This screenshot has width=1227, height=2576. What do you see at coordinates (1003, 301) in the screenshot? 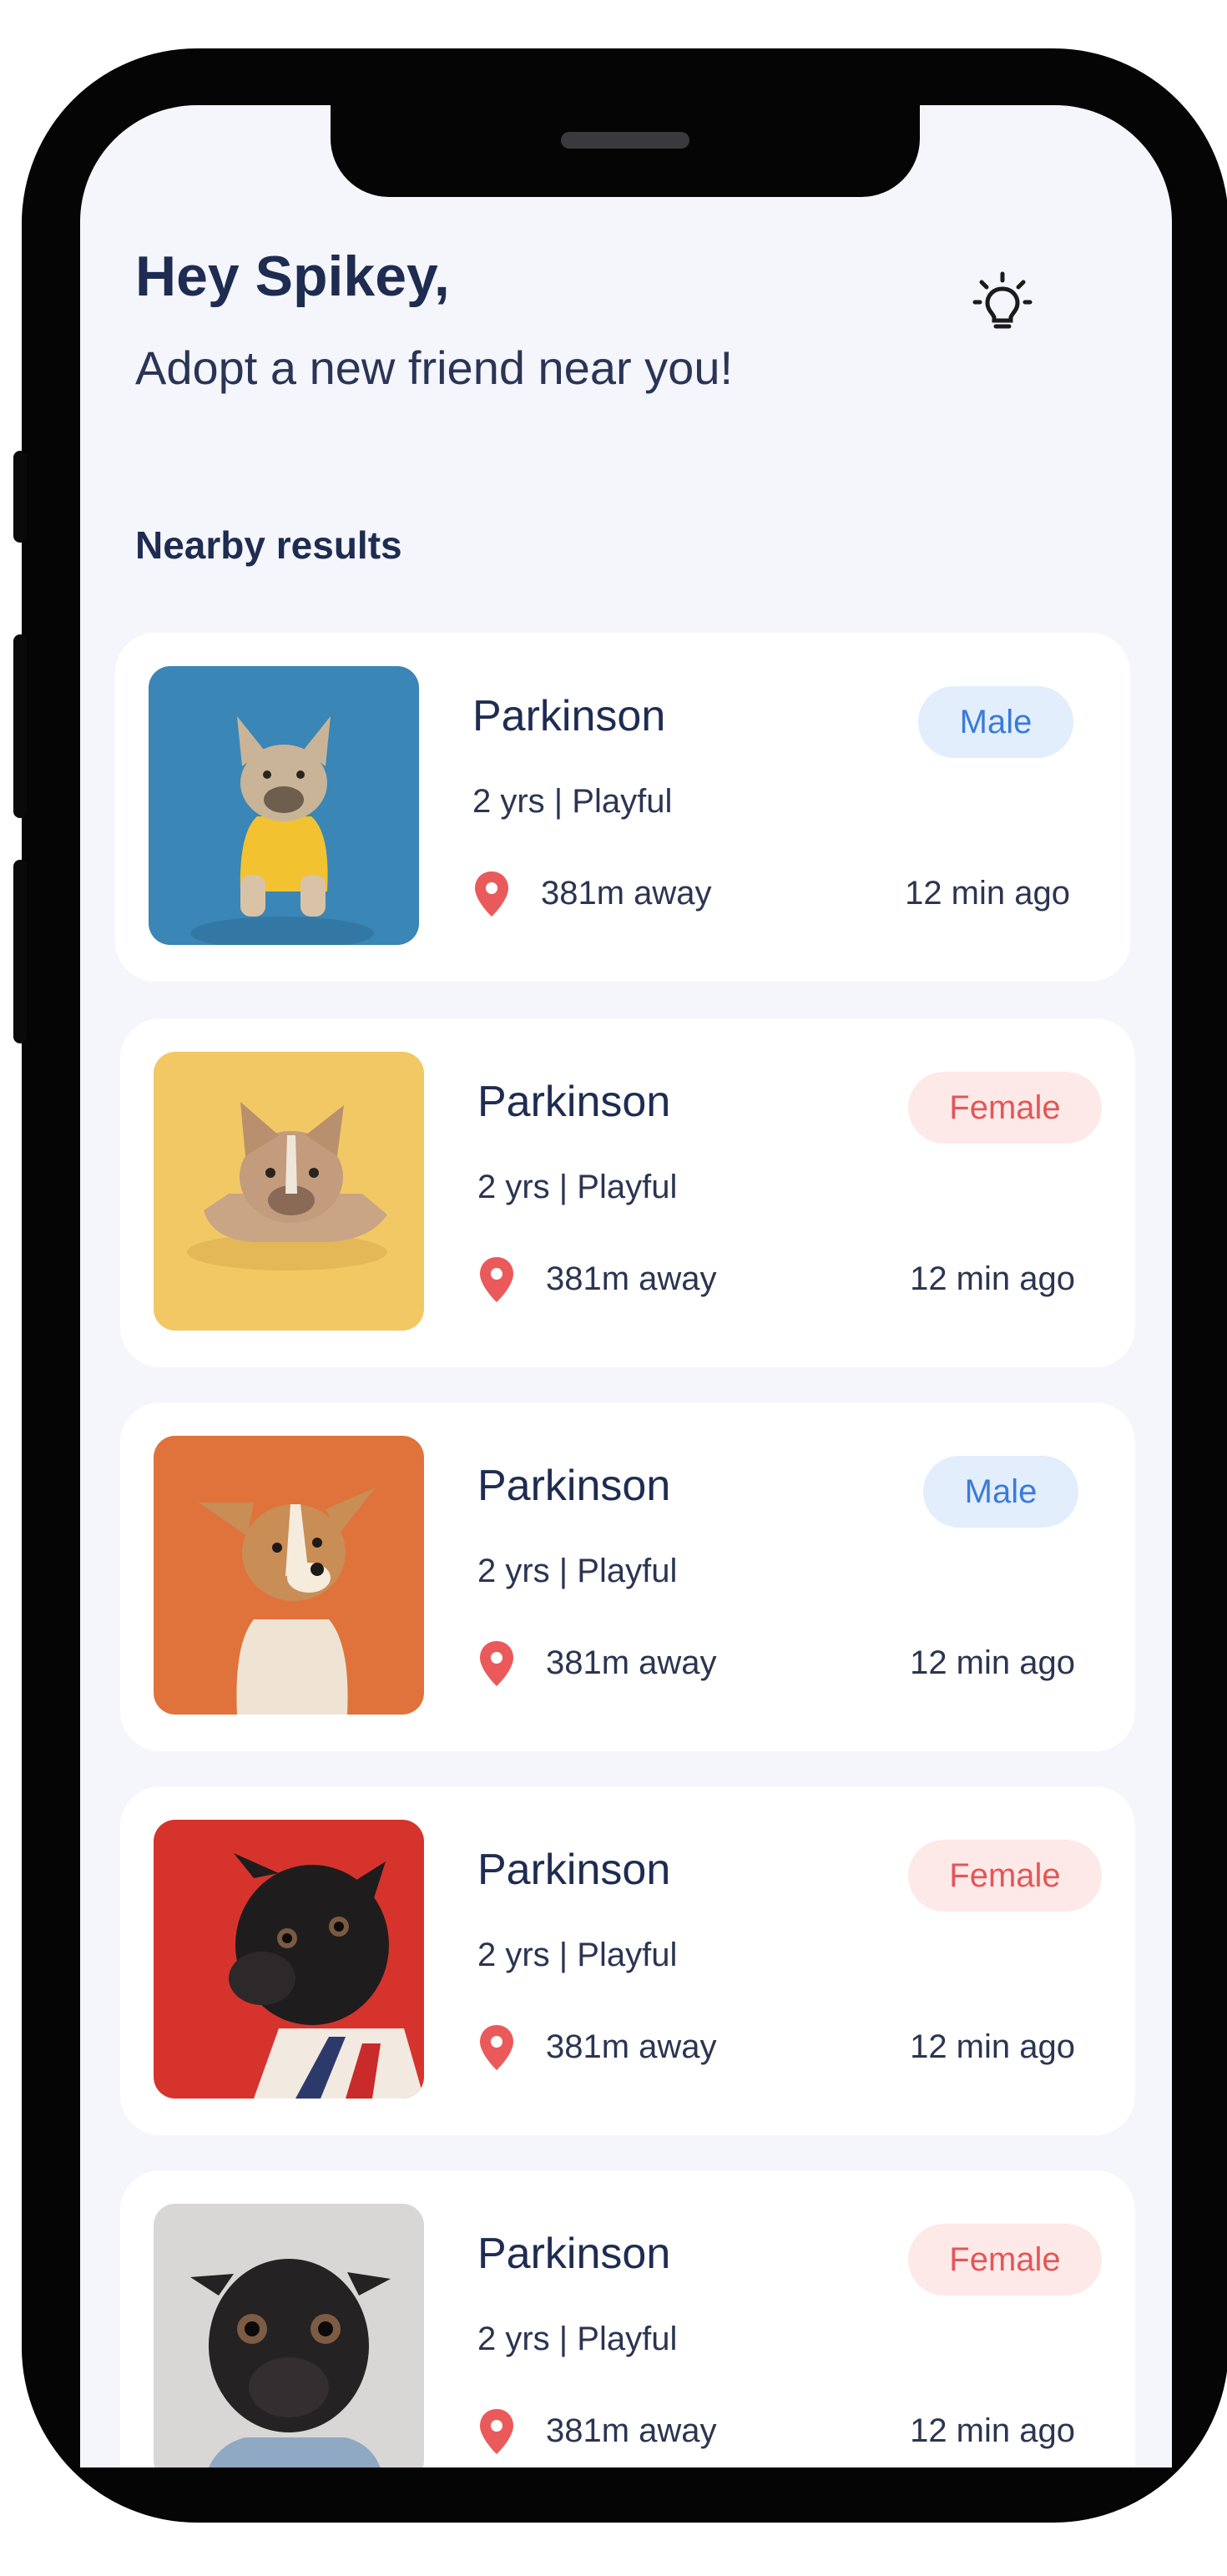
I see `lightbulb-icon` at bounding box center [1003, 301].